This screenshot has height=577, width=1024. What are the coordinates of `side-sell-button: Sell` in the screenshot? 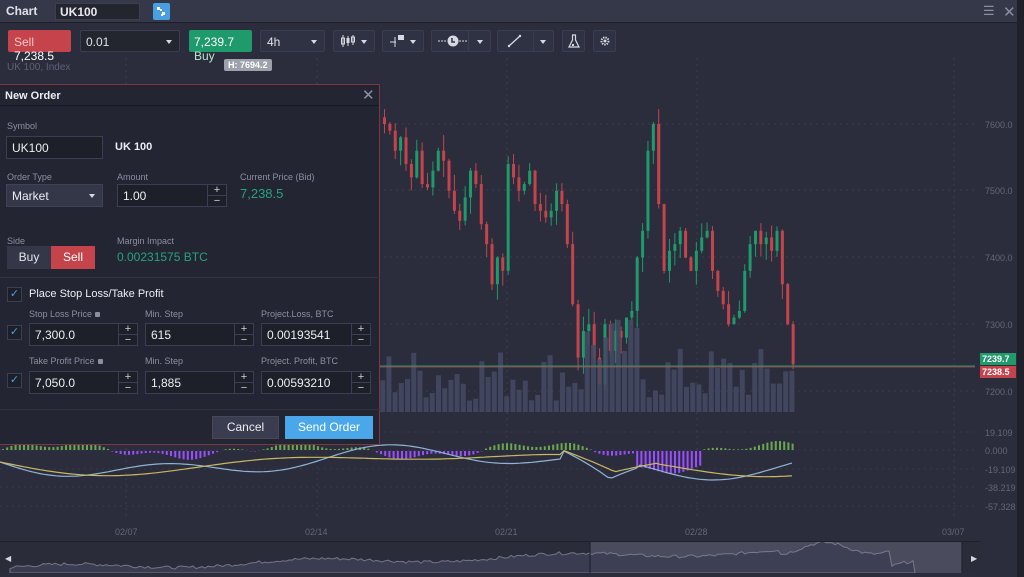 It's located at (73, 257).